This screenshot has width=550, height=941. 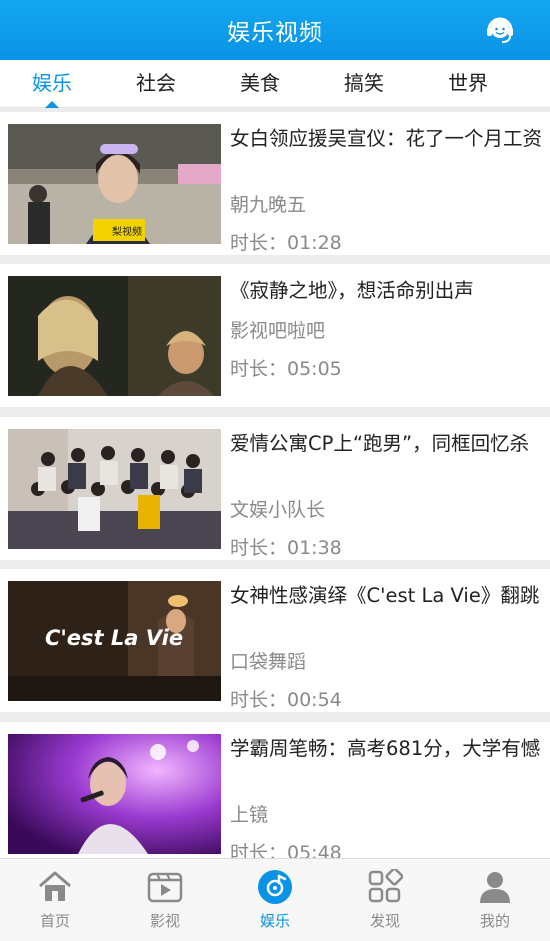 What do you see at coordinates (389, 290) in the screenshot?
I see `video-title: 《寂静之地》，想活命别出声` at bounding box center [389, 290].